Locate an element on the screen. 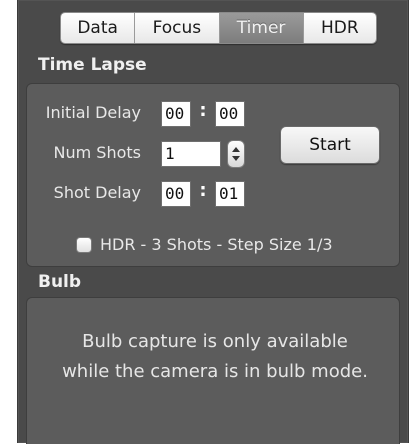  tab-bar: Data Focus Timer HDR is located at coordinates (218, 28).